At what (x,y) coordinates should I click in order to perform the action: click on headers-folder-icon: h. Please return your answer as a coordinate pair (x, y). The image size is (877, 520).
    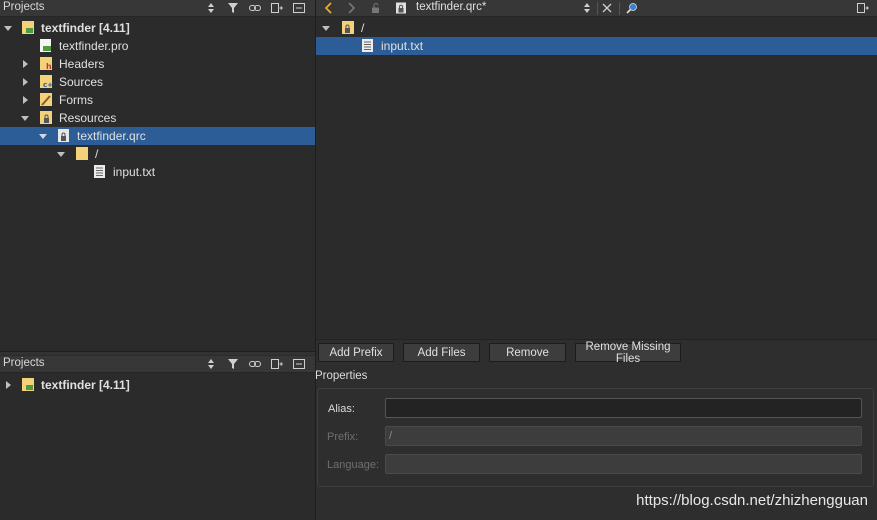
    Looking at the image, I should click on (46, 63).